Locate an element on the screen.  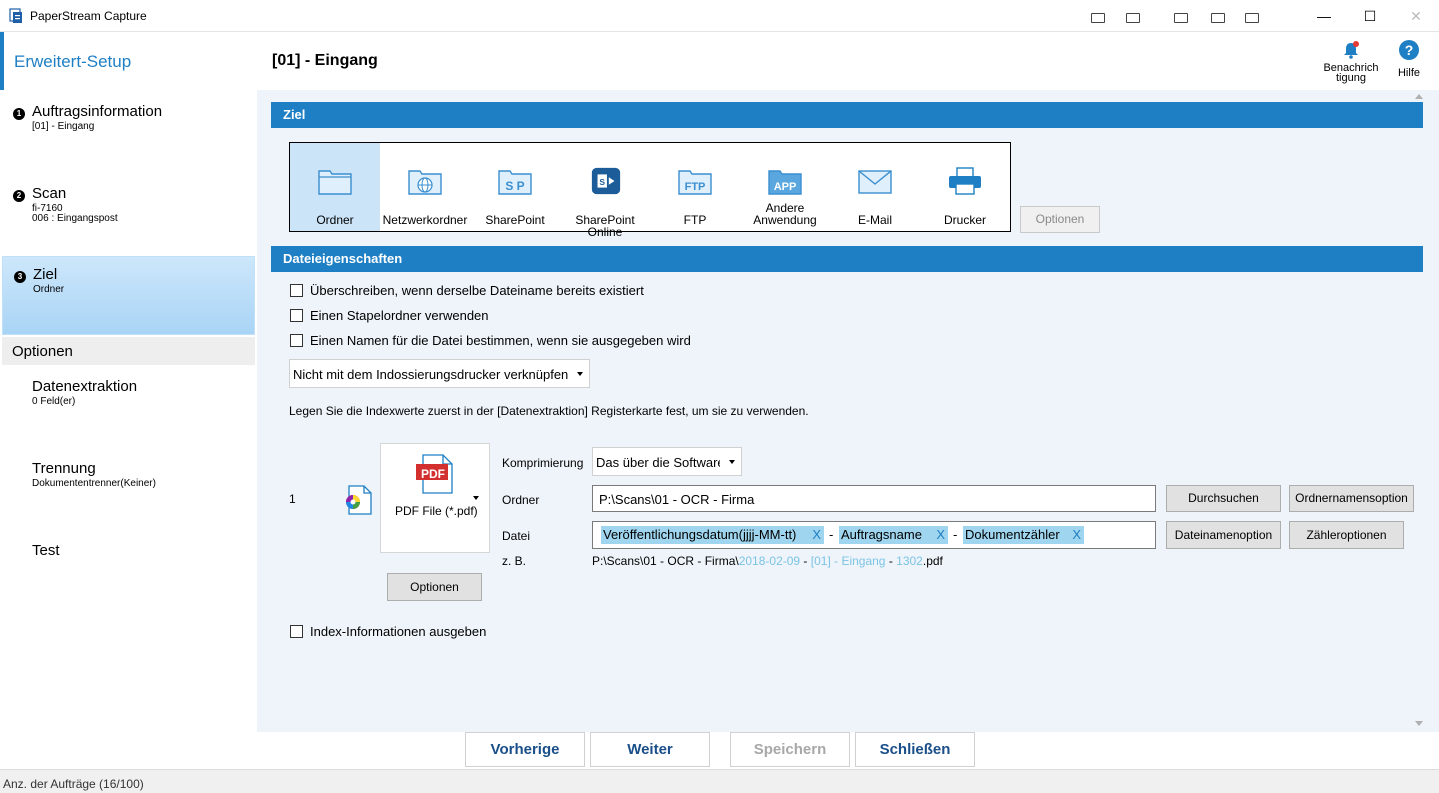
svg-text: S is located at coordinates (602, 182).